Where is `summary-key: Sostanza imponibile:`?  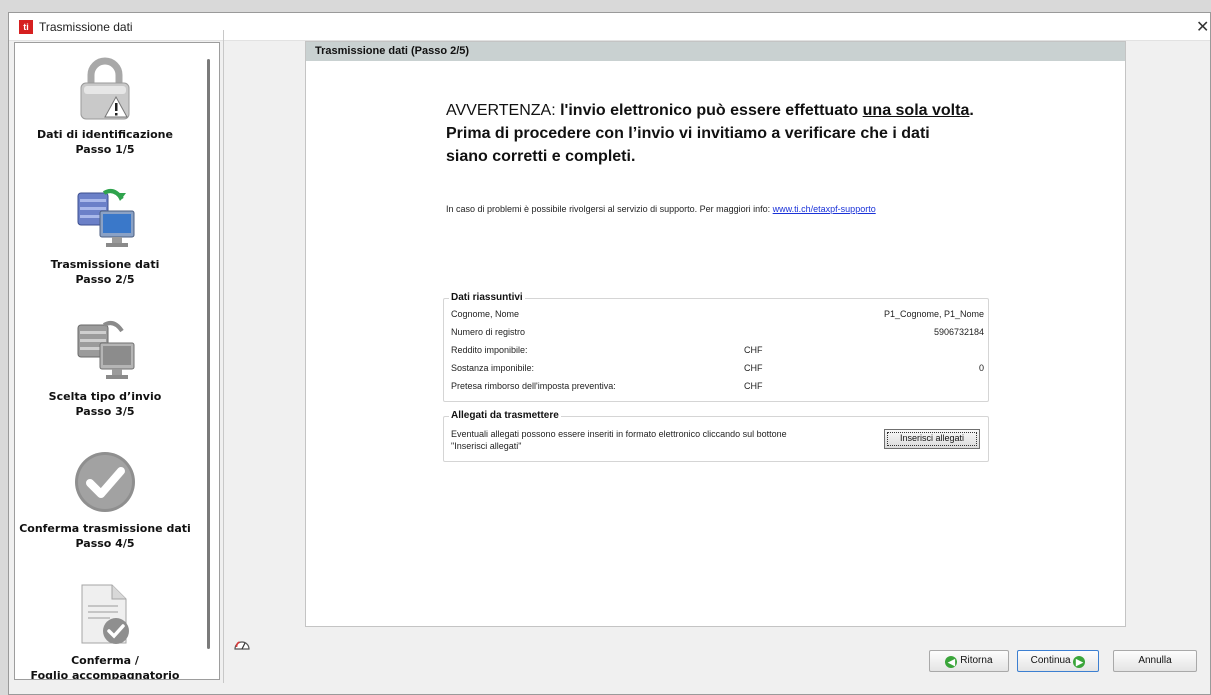
summary-key: Sostanza imponibile: is located at coordinates (493, 368).